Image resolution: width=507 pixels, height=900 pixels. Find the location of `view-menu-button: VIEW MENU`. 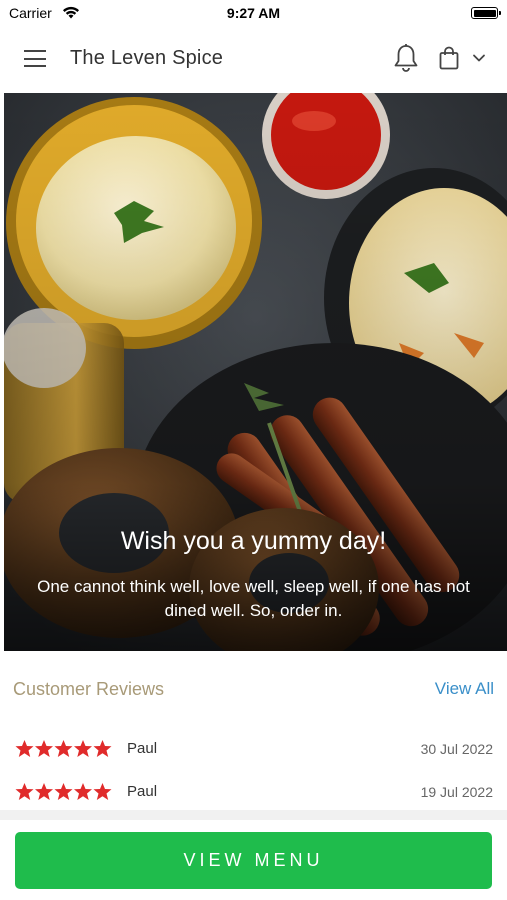

view-menu-button: VIEW MENU is located at coordinates (253, 860).